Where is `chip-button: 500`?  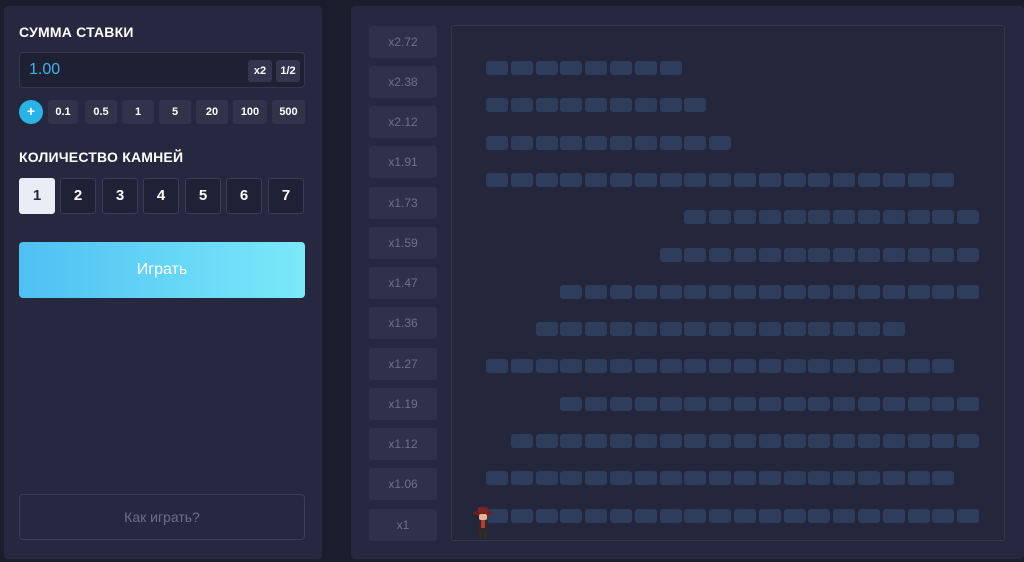
chip-button: 500 is located at coordinates (288, 112).